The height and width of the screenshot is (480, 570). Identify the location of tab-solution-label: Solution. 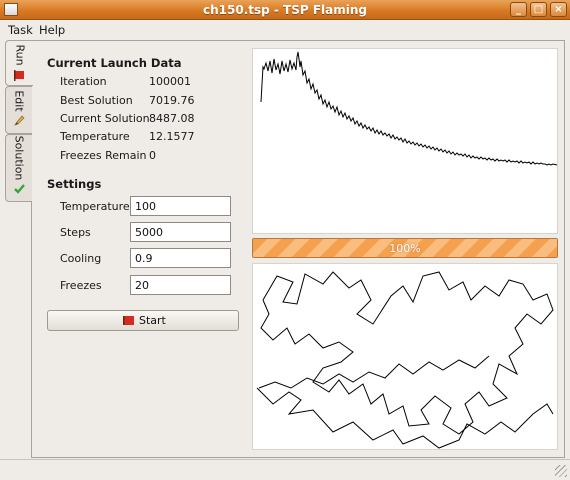
(19, 158).